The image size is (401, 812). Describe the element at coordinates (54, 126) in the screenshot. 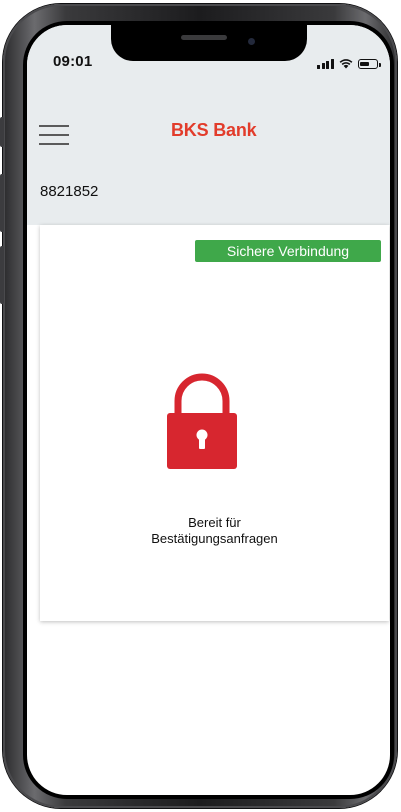

I see `hamburger-menu-icon` at that location.